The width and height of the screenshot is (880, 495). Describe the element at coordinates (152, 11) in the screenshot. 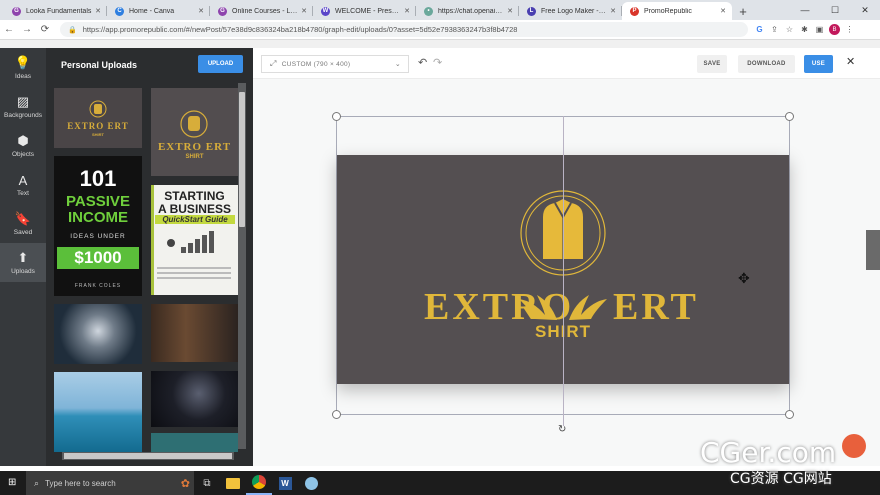

I see `tab-title: Home - Canva` at that location.